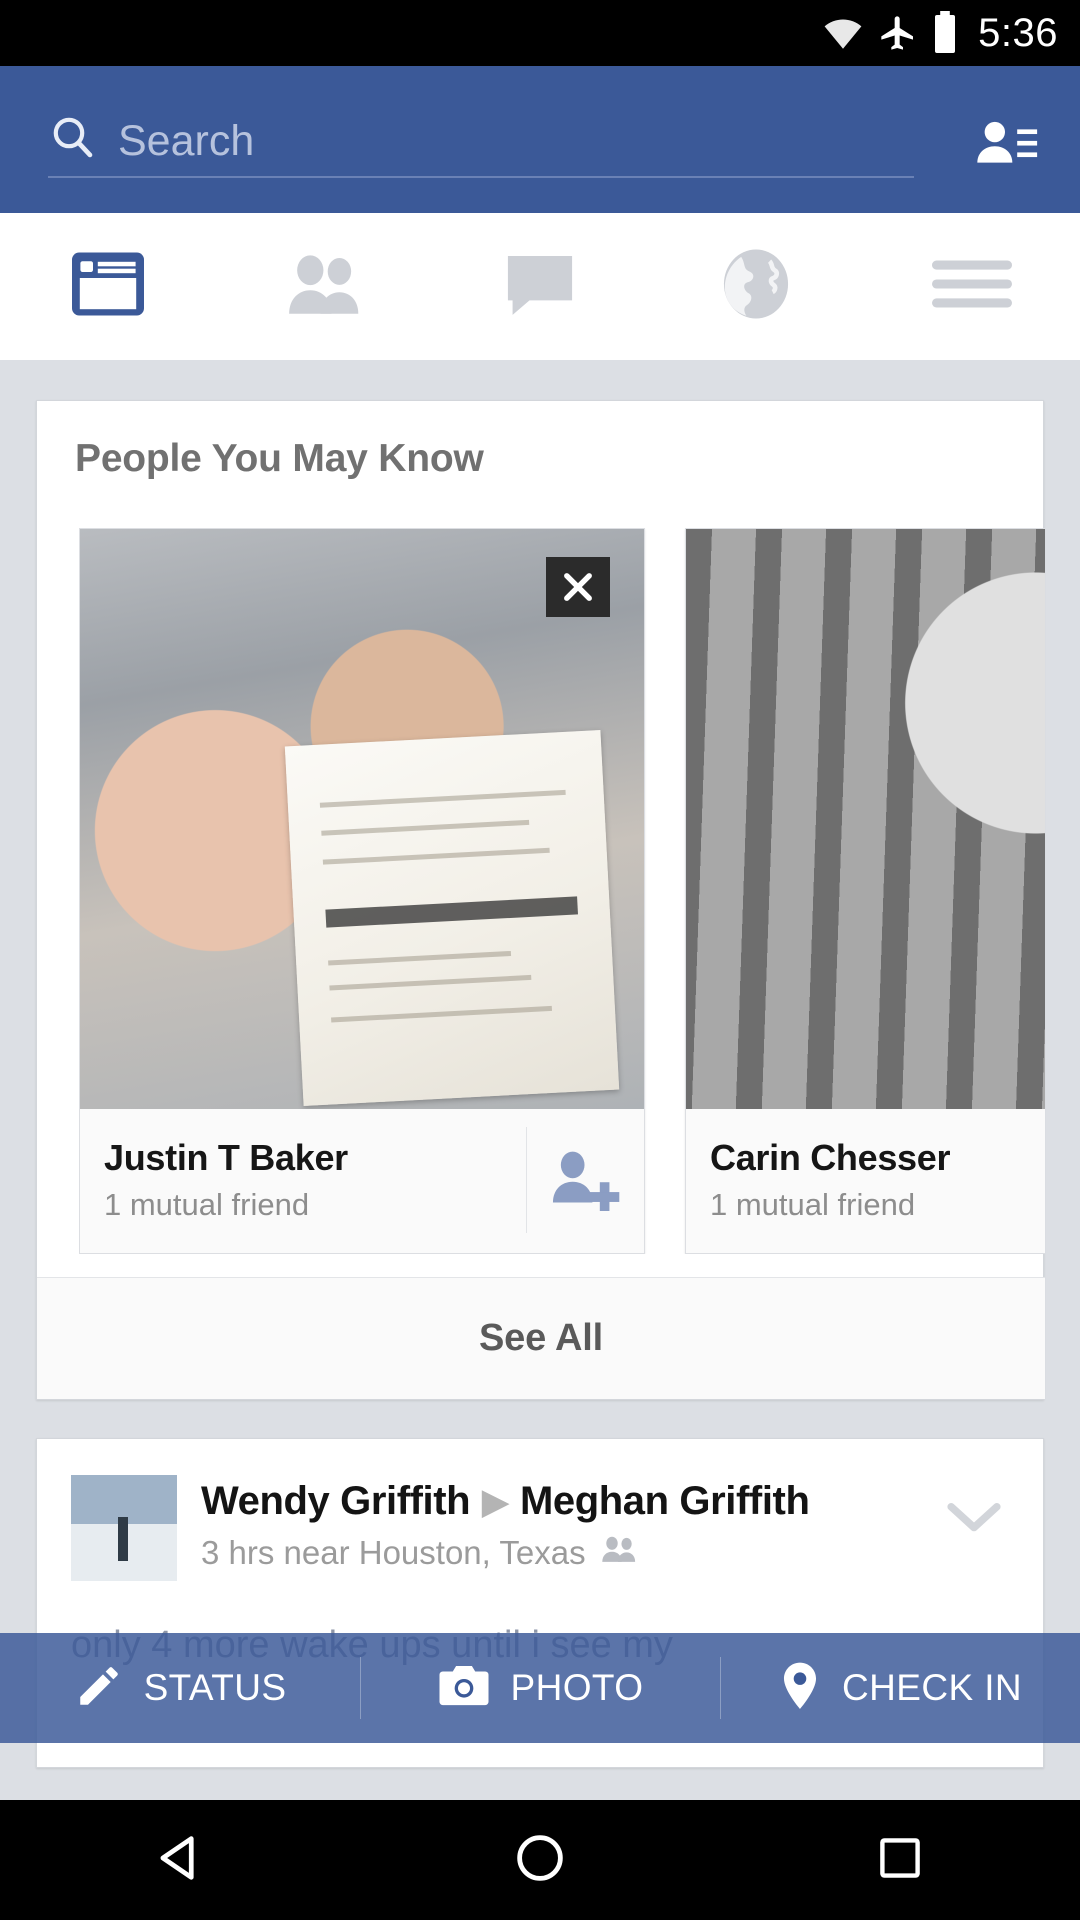 The height and width of the screenshot is (1920, 1080). I want to click on person-card: Carin Chesser 1 mutual friend, so click(865, 891).